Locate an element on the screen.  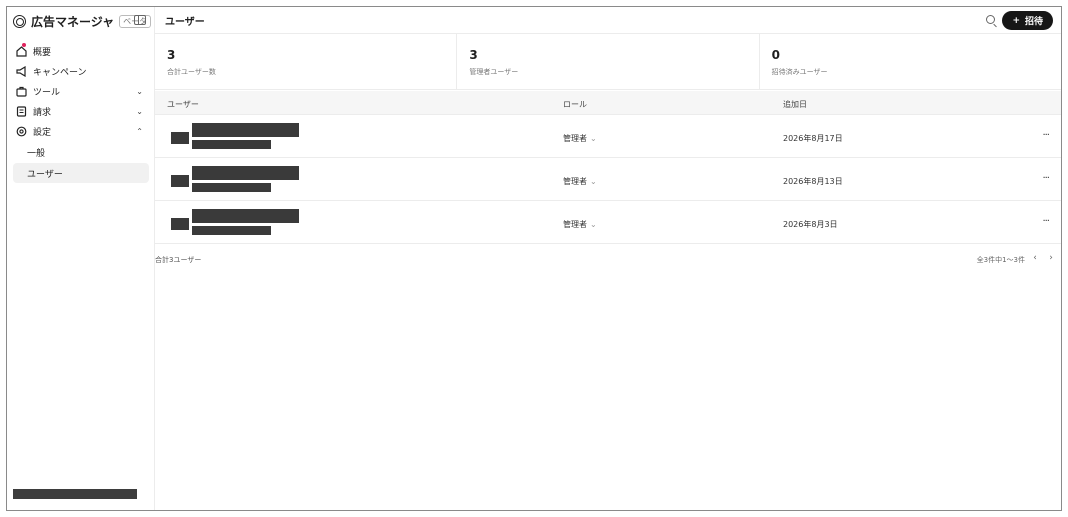
column-header-added: 追加日 is located at coordinates (795, 104).